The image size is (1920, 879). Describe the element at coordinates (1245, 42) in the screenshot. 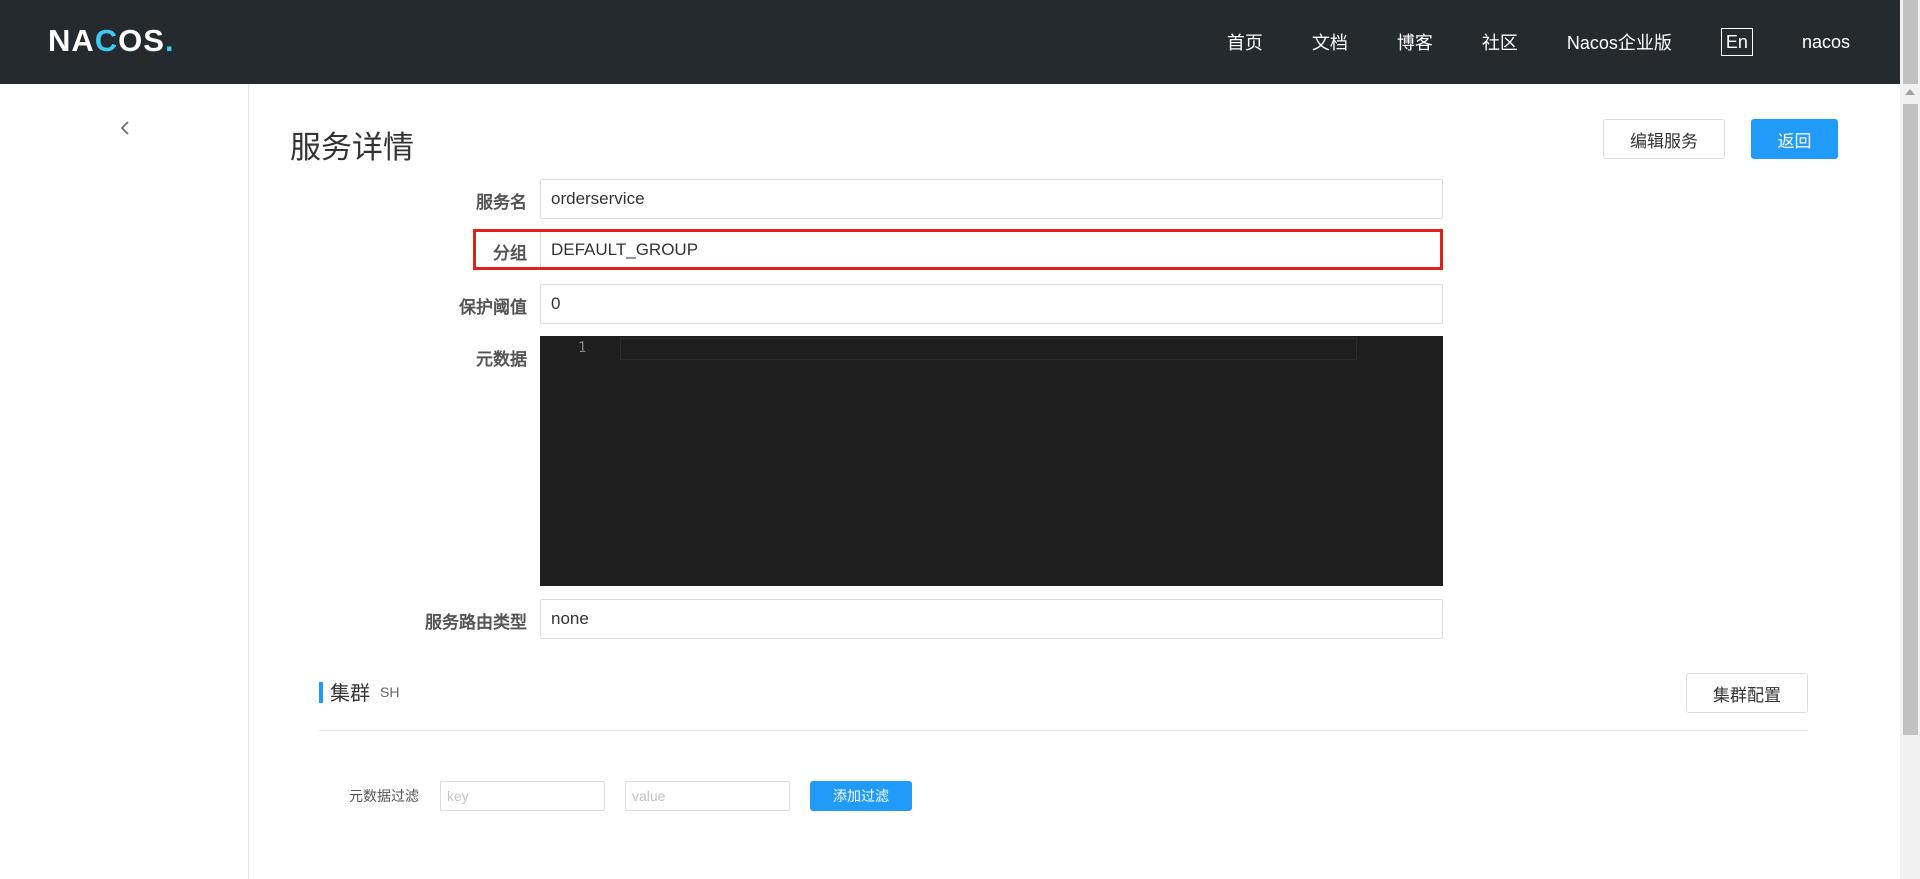

I see `nav-home: 首页` at that location.